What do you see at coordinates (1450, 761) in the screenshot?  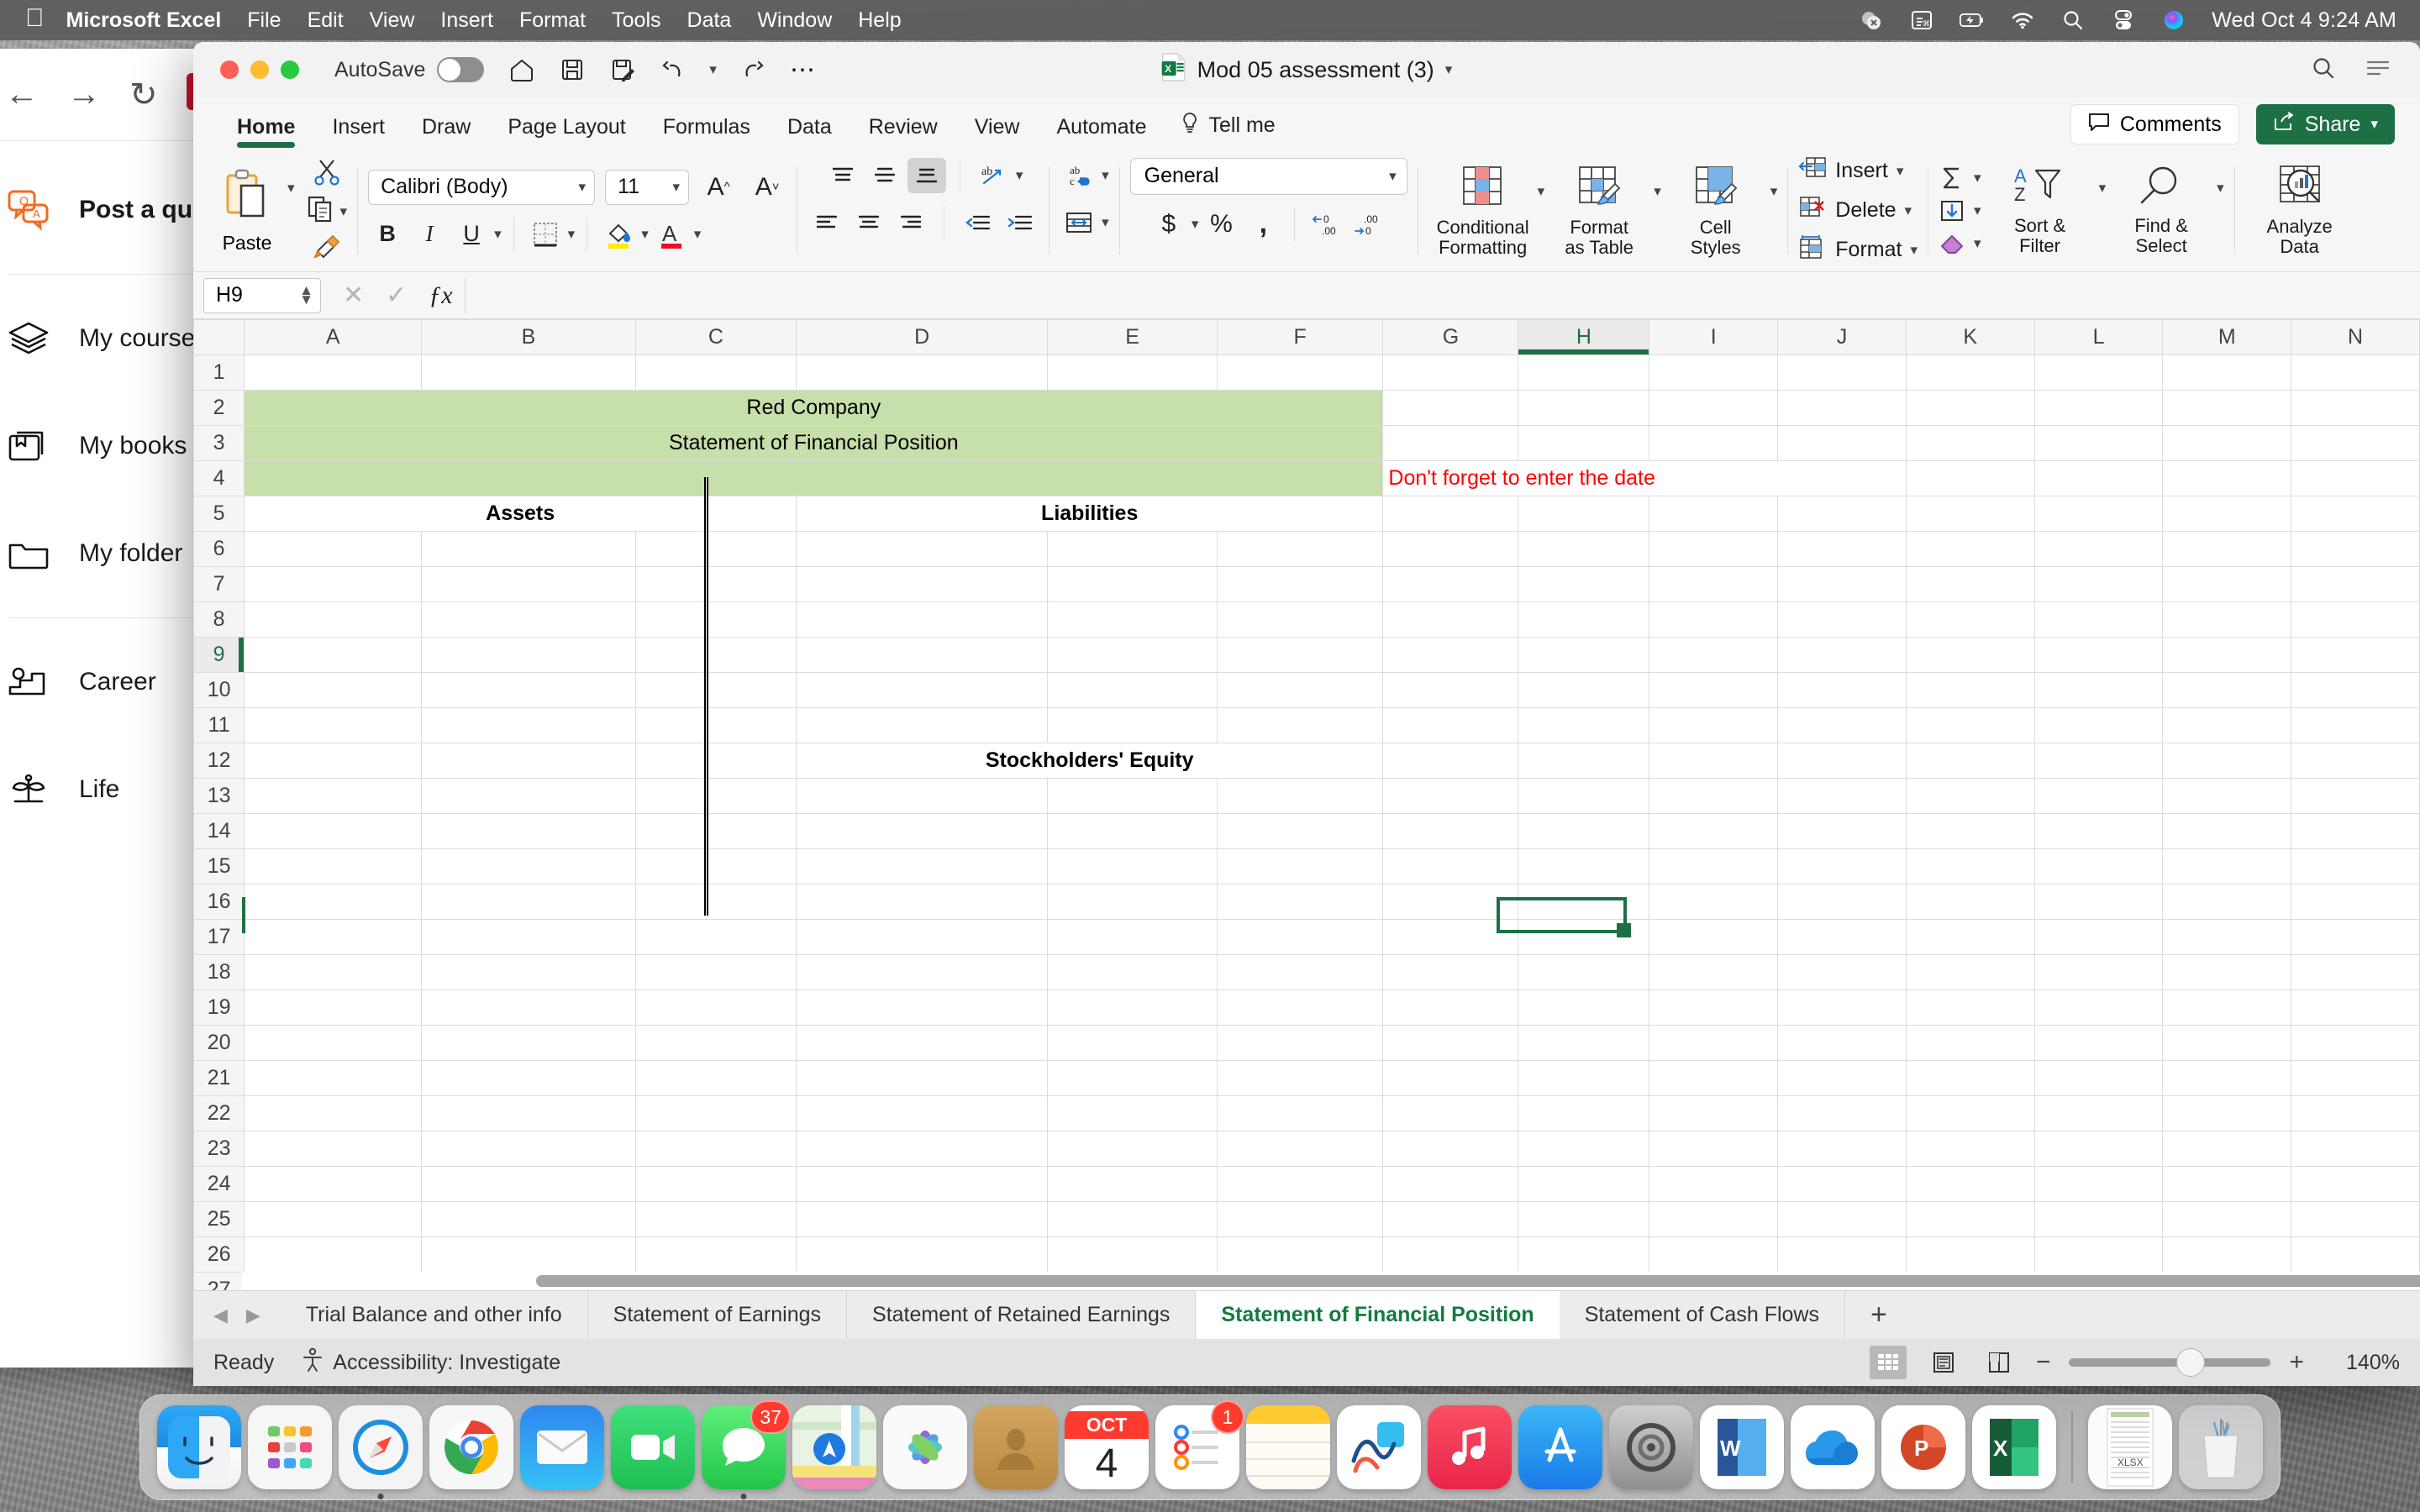 I see `cell-g12` at bounding box center [1450, 761].